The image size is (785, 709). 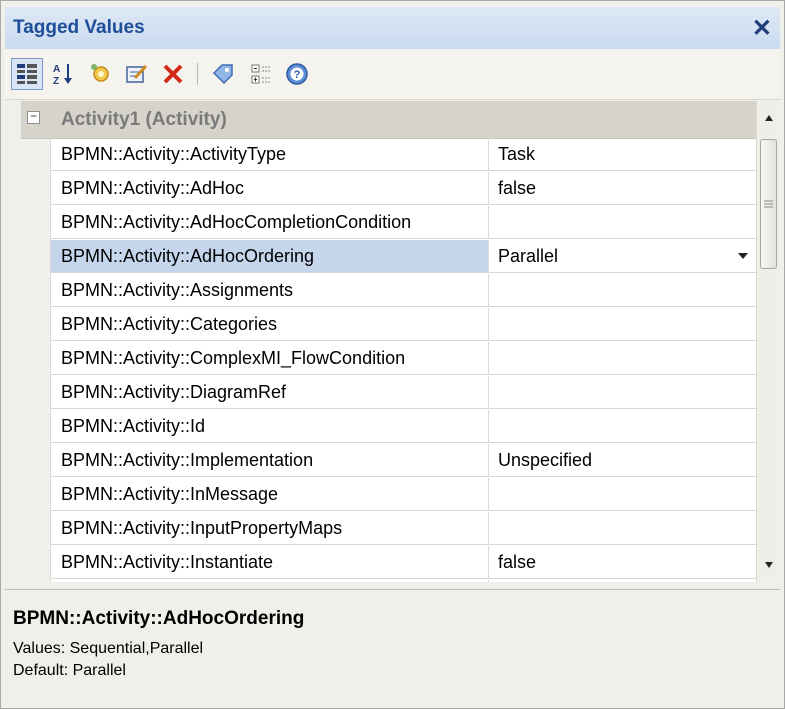 I want to click on table-row: BPMN::Activity::AdHoc false, so click(x=388, y=189).